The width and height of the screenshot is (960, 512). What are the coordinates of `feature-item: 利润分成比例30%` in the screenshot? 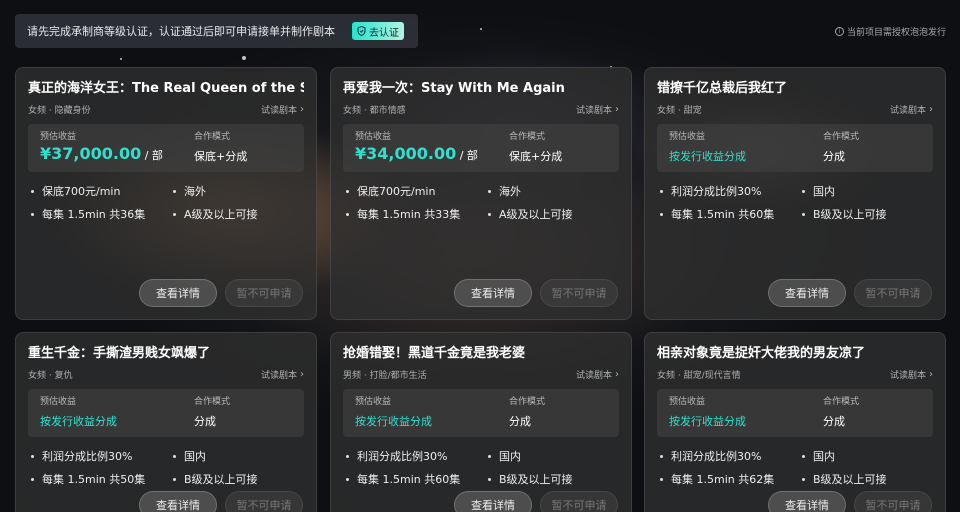 It's located at (728, 456).